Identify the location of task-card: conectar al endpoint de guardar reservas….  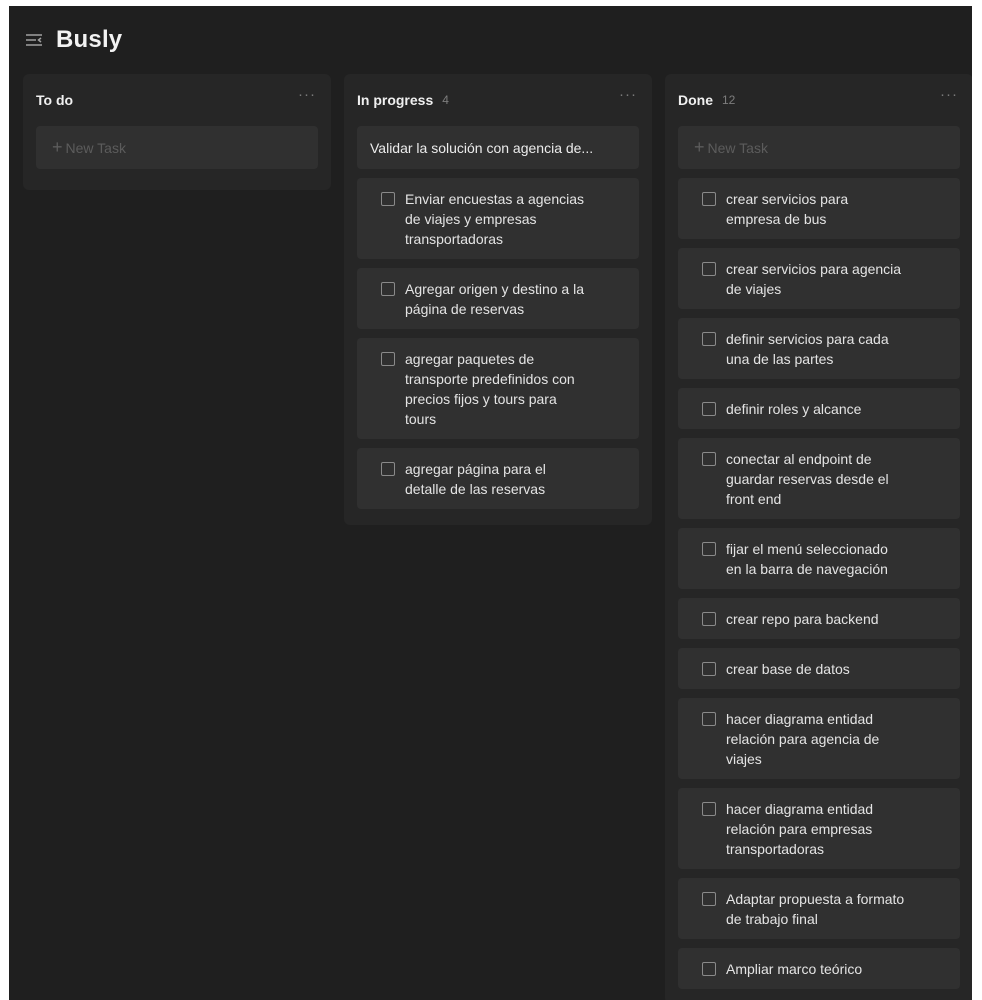
(819, 478).